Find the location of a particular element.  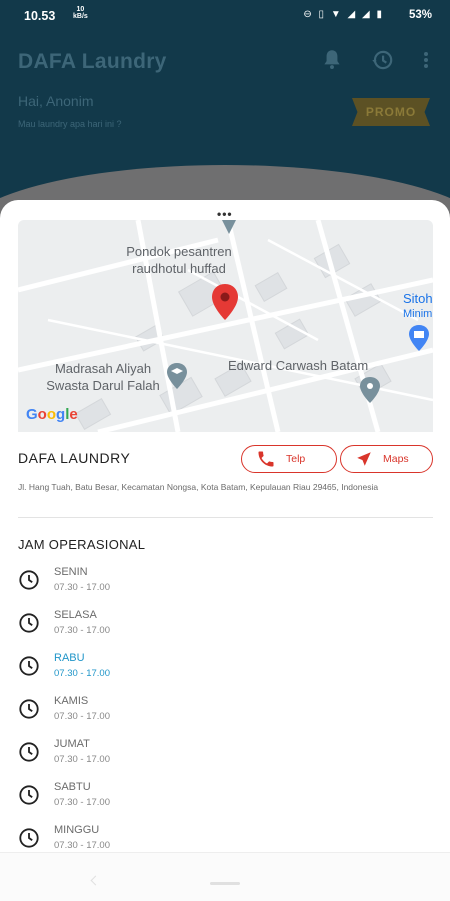

day-row: KAMIS 07.30 - 17.00 is located at coordinates (118, 713).